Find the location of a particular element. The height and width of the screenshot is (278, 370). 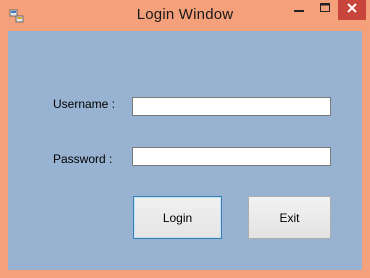

username-input is located at coordinates (231, 106).